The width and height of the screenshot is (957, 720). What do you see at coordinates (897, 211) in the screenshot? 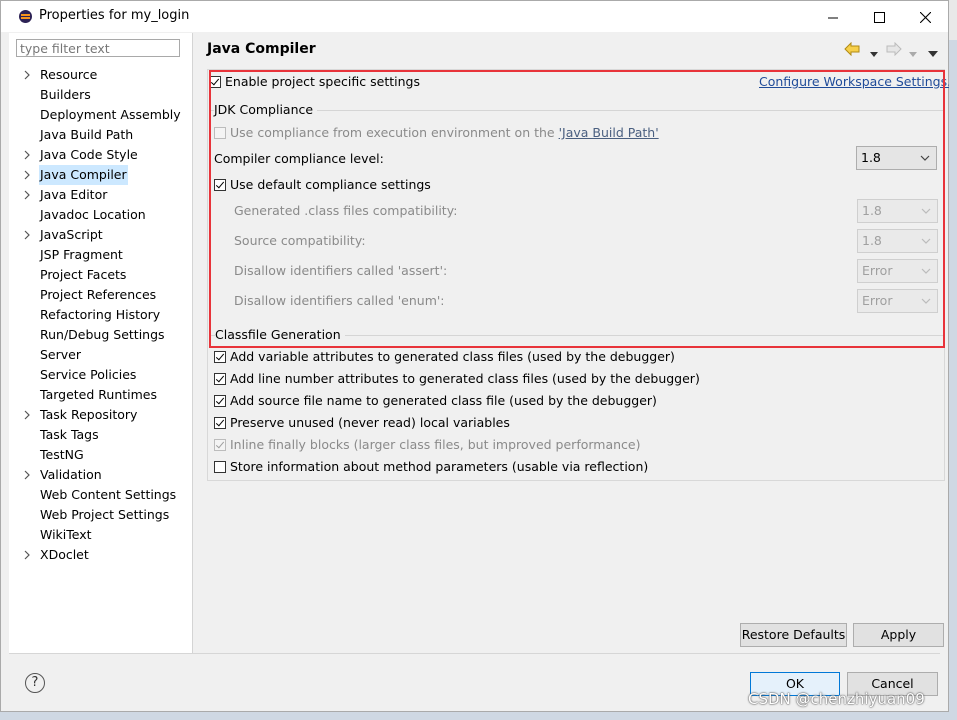
I see `generated-compat-select: 1.8` at bounding box center [897, 211].